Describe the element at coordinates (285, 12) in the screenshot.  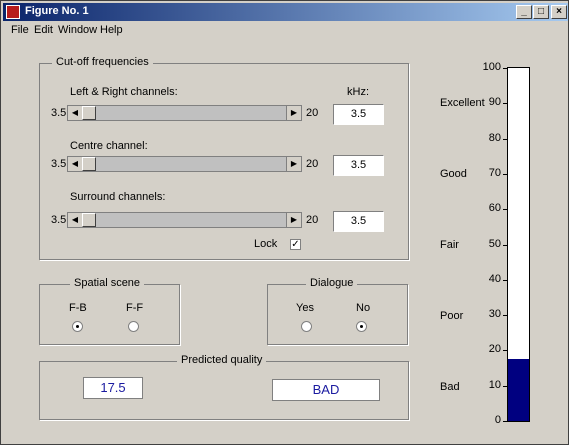
I see `title-bar: Figure No. 1 _ □ ×` at that location.